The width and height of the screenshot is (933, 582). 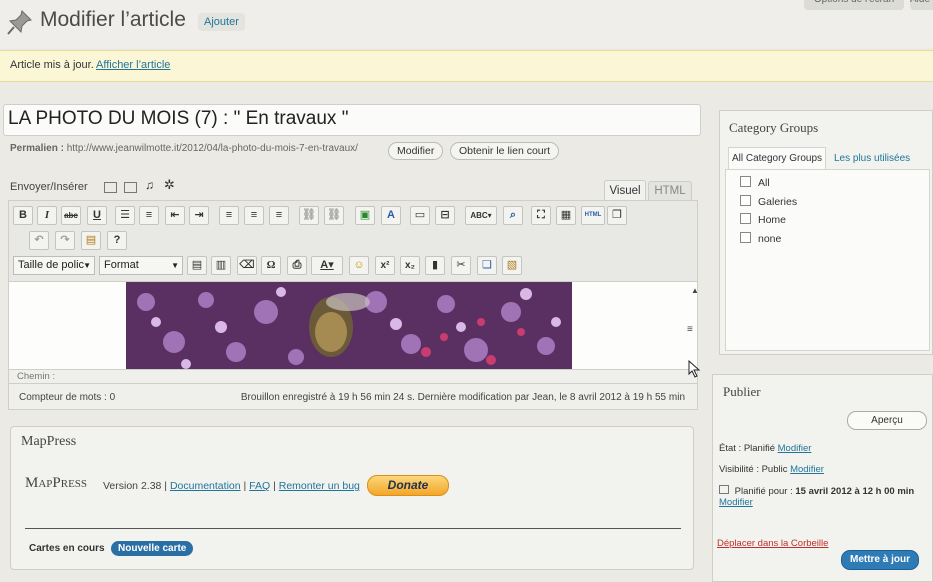 I want to click on redo-icon: ↷, so click(x=65, y=240).